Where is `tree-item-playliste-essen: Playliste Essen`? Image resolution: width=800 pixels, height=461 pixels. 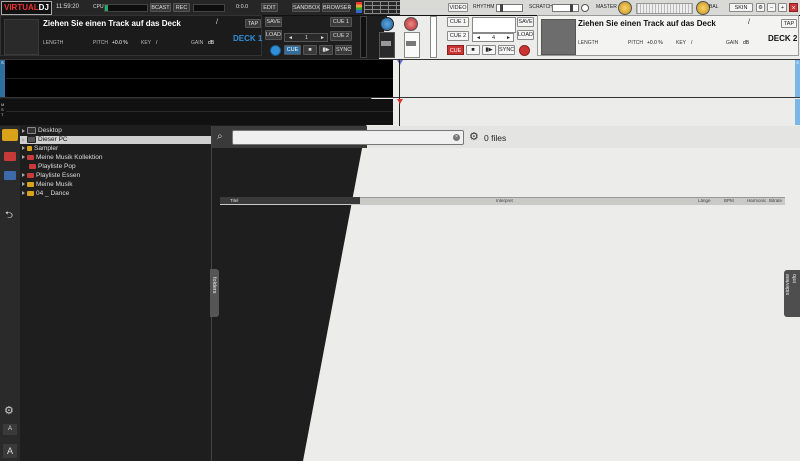 tree-item-playliste-essen: Playliste Essen is located at coordinates (115, 176).